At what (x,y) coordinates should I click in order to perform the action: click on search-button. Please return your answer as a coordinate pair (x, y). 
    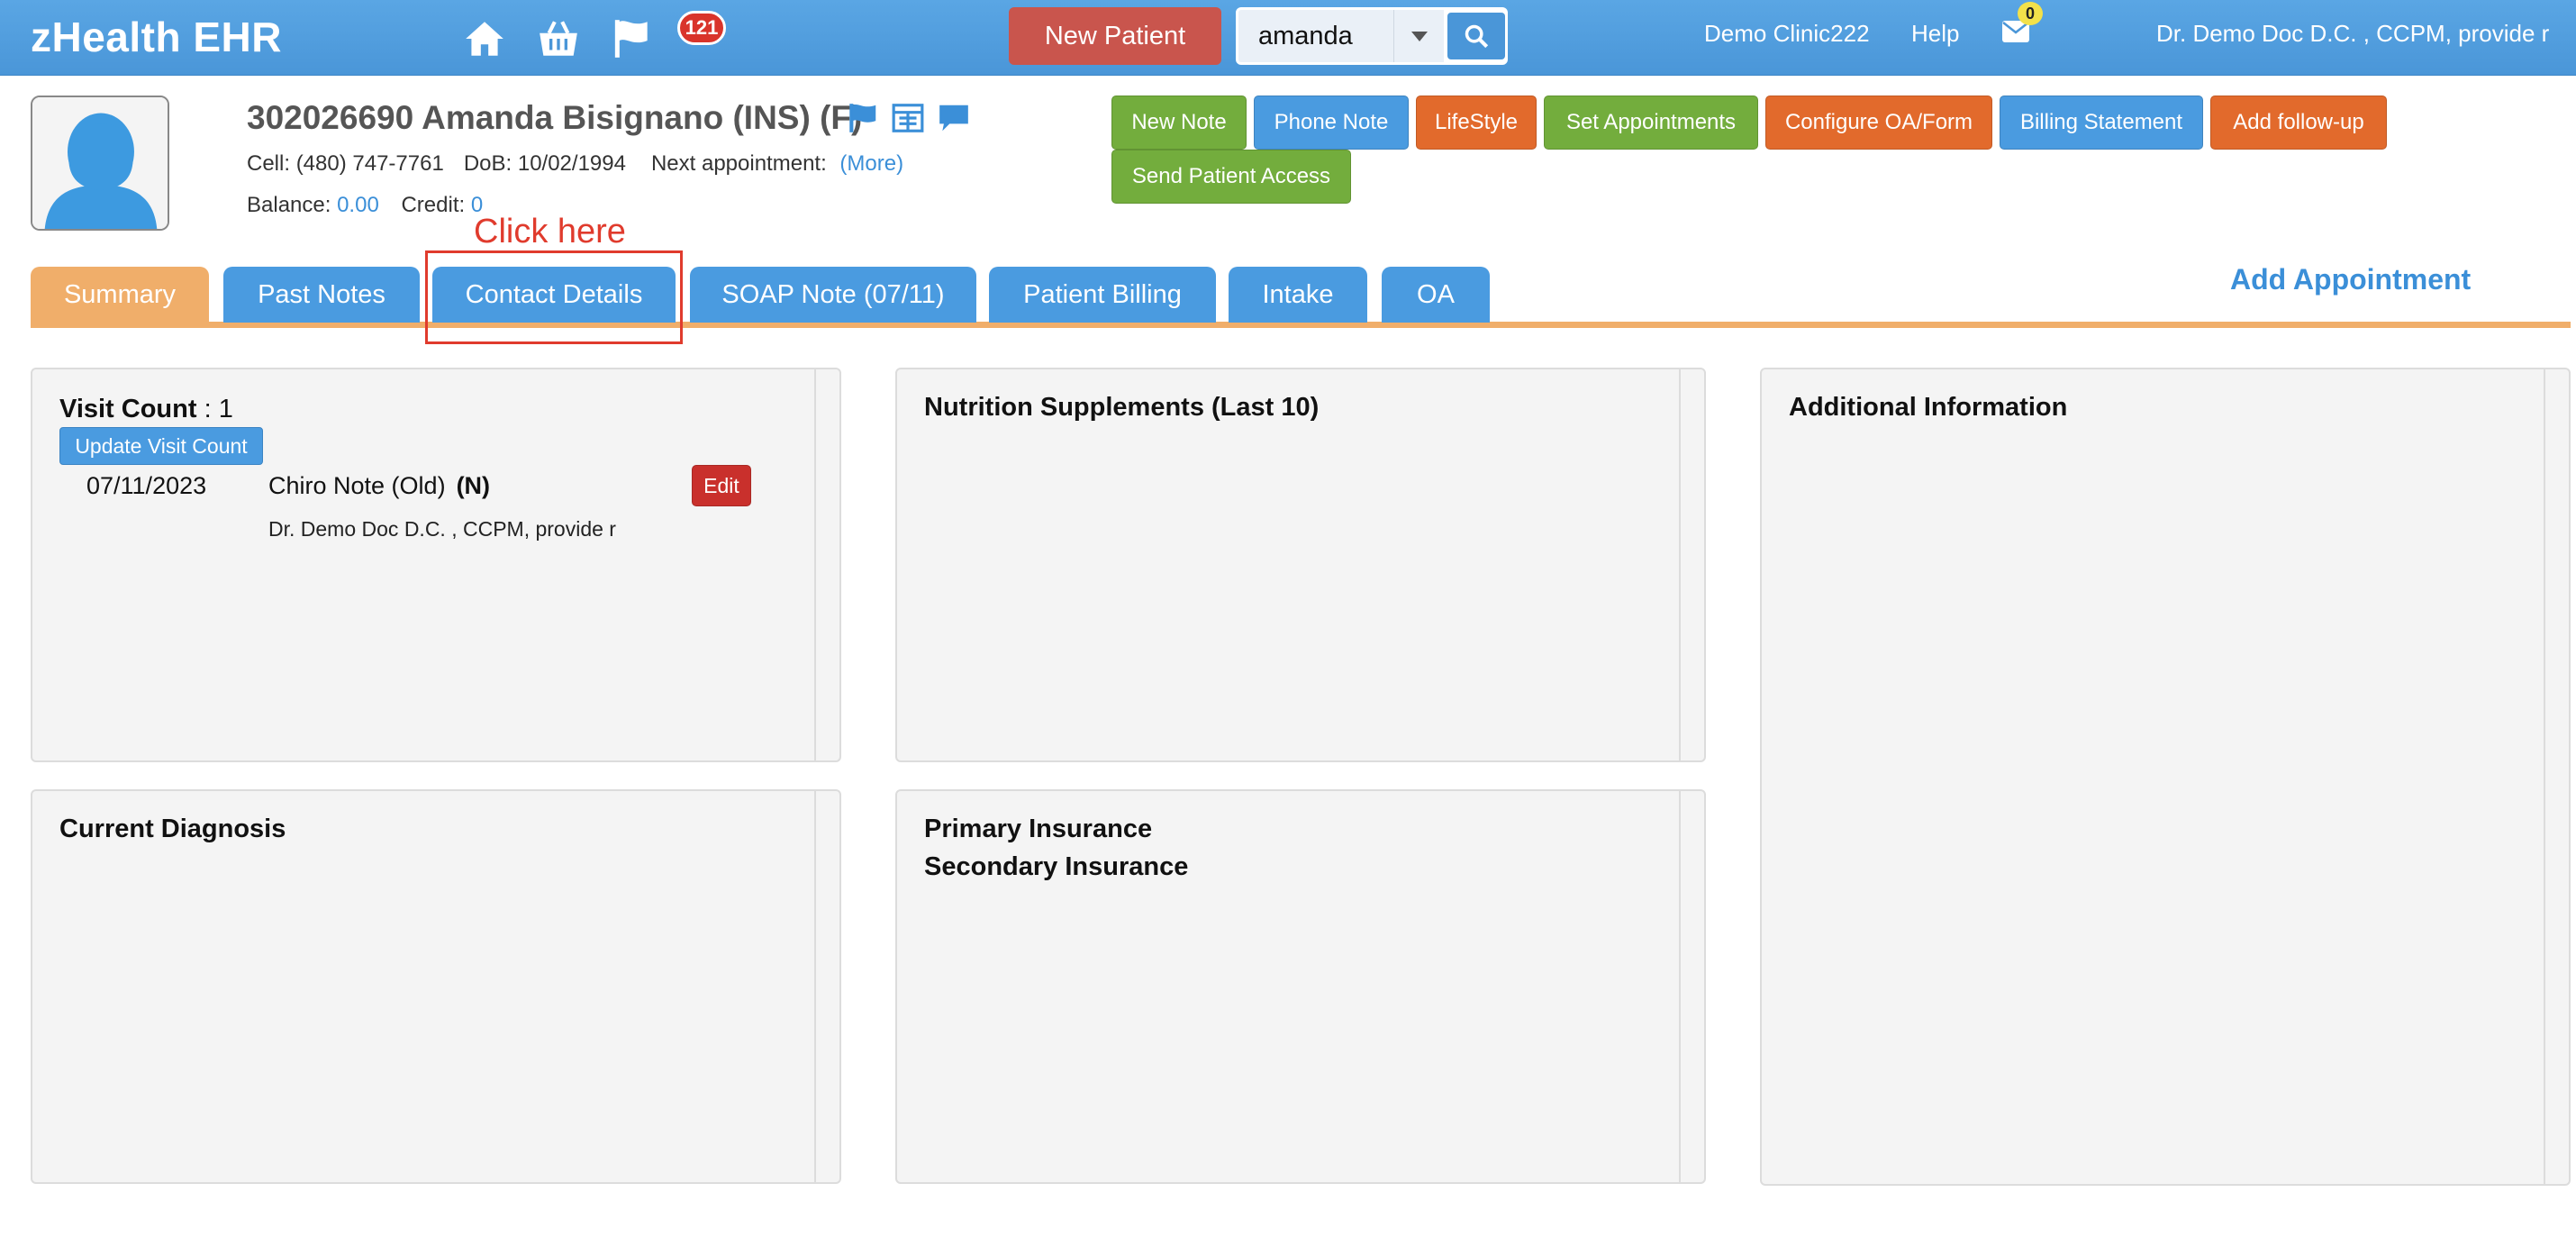
    Looking at the image, I should click on (1476, 36).